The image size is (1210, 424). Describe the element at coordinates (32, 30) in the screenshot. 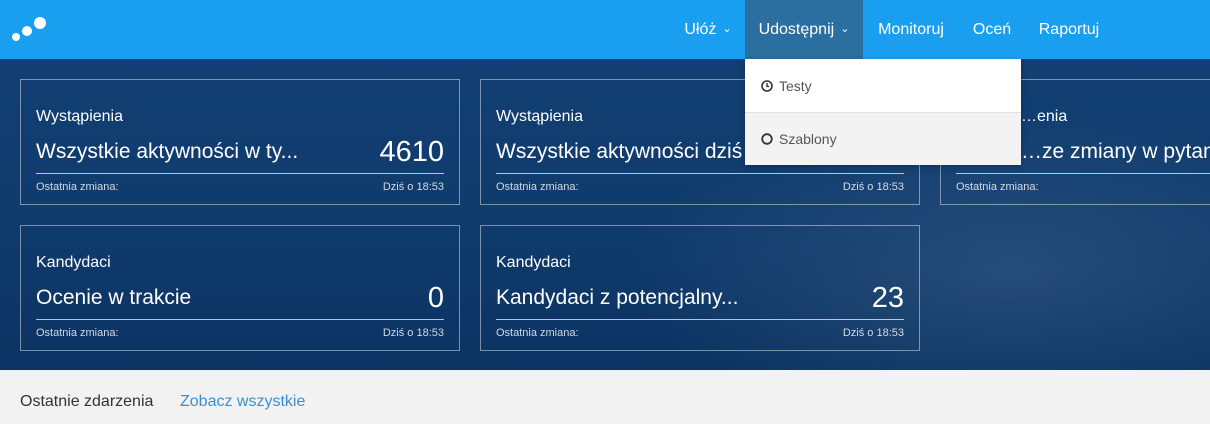

I see `logo` at that location.